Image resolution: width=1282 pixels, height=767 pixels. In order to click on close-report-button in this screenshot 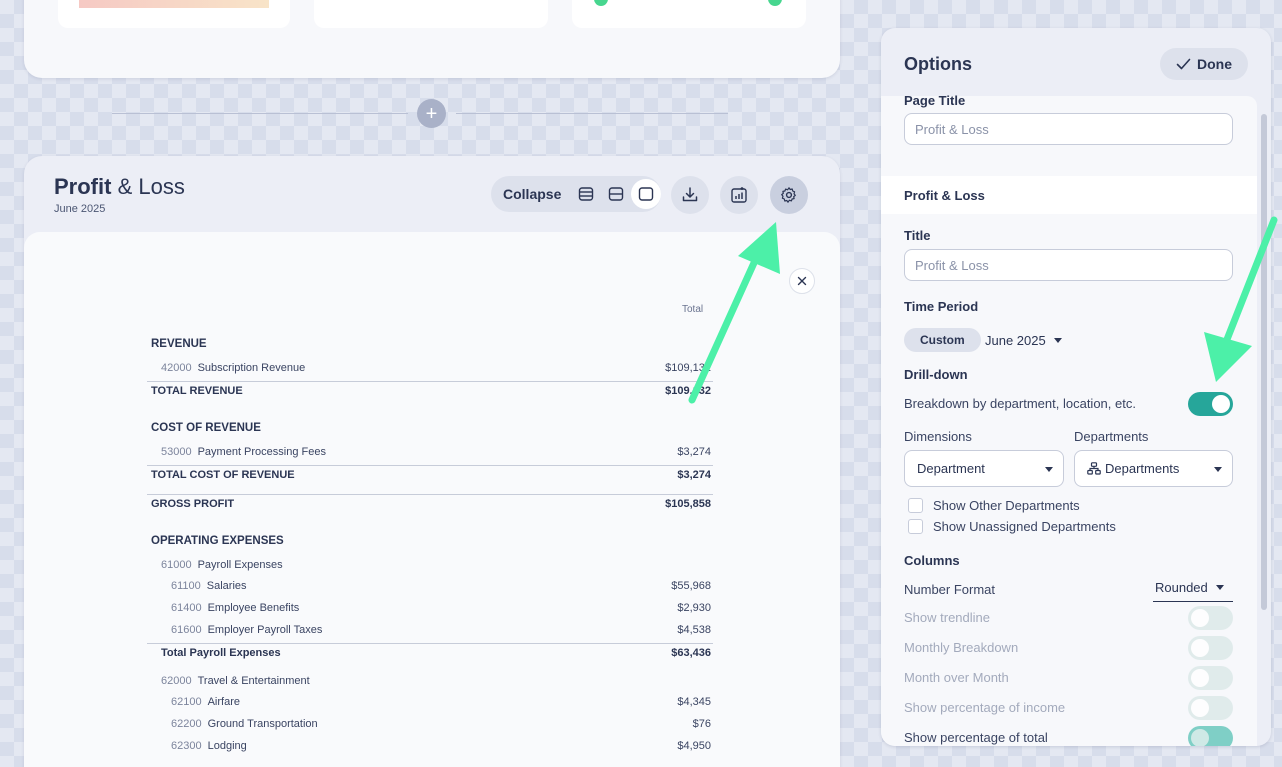, I will do `click(802, 281)`.